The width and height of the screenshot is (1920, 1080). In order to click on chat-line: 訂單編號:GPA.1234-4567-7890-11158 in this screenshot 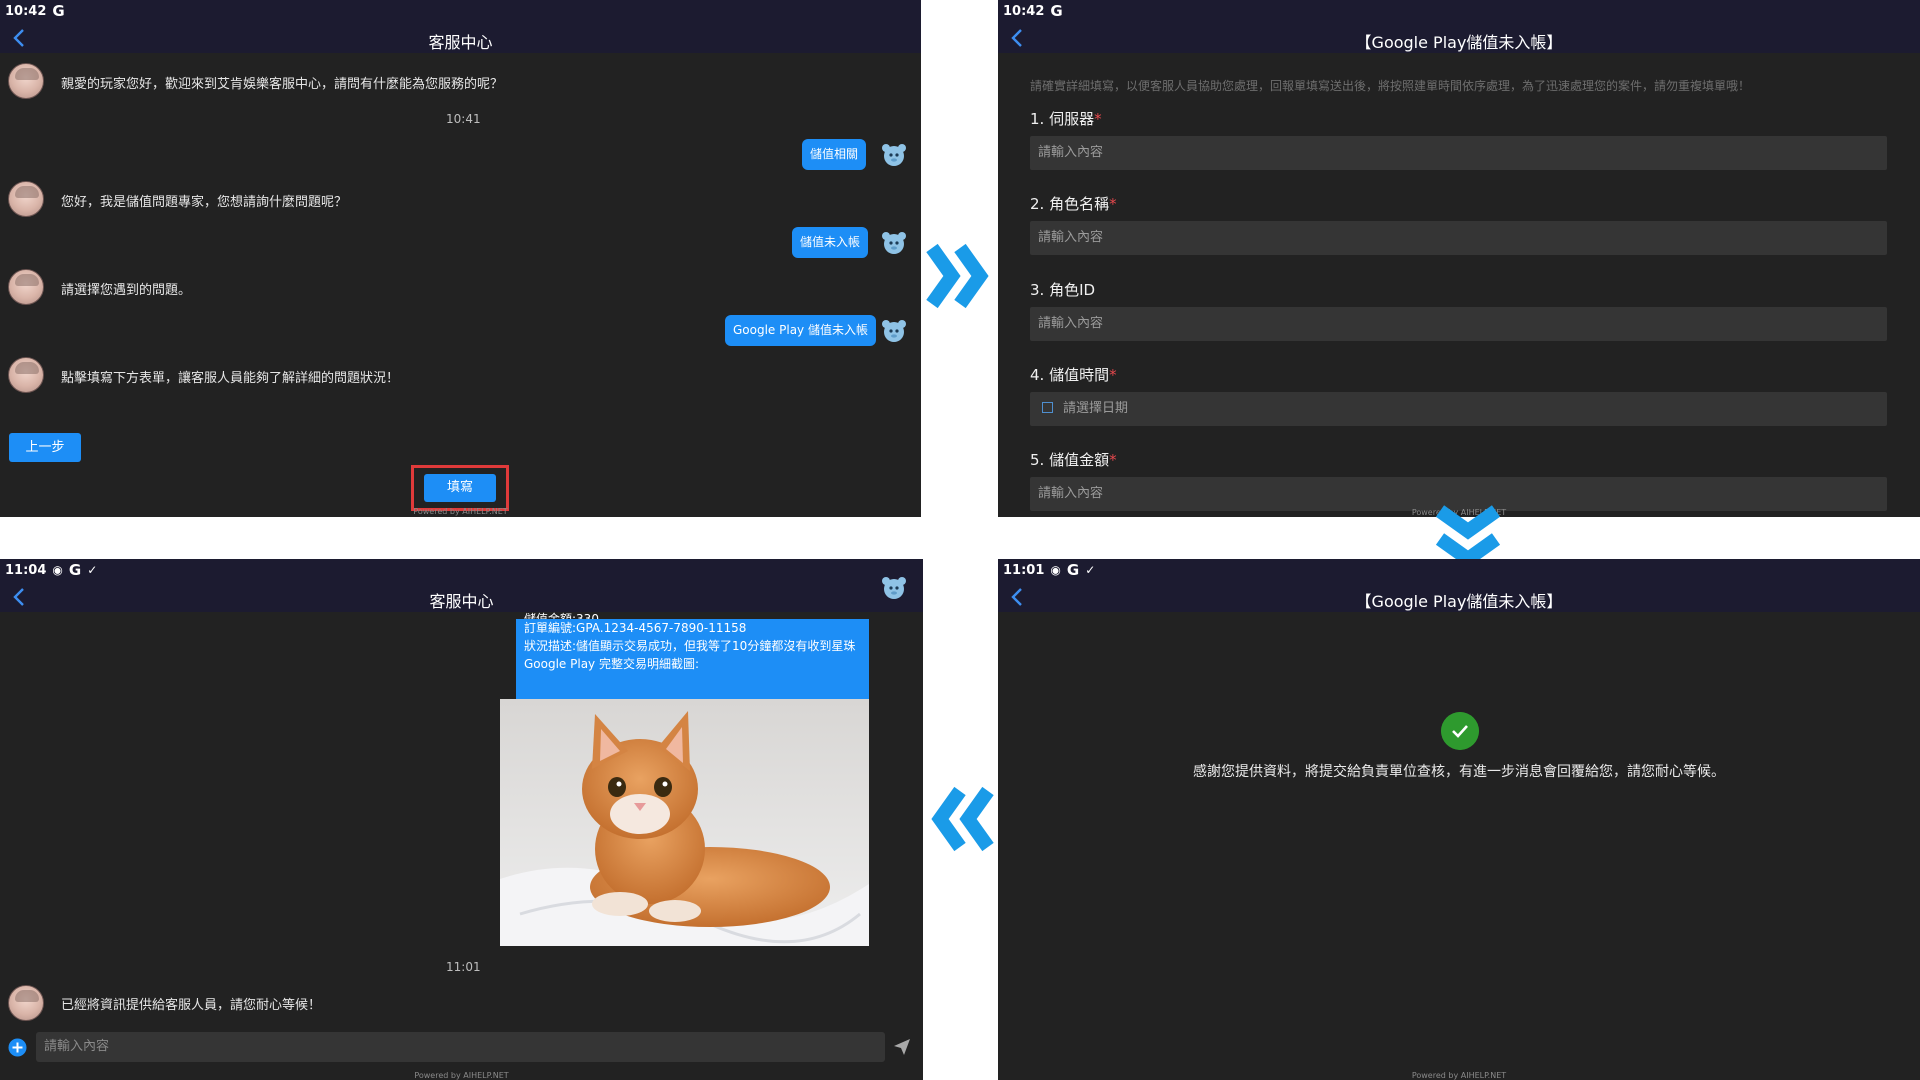, I will do `click(635, 628)`.